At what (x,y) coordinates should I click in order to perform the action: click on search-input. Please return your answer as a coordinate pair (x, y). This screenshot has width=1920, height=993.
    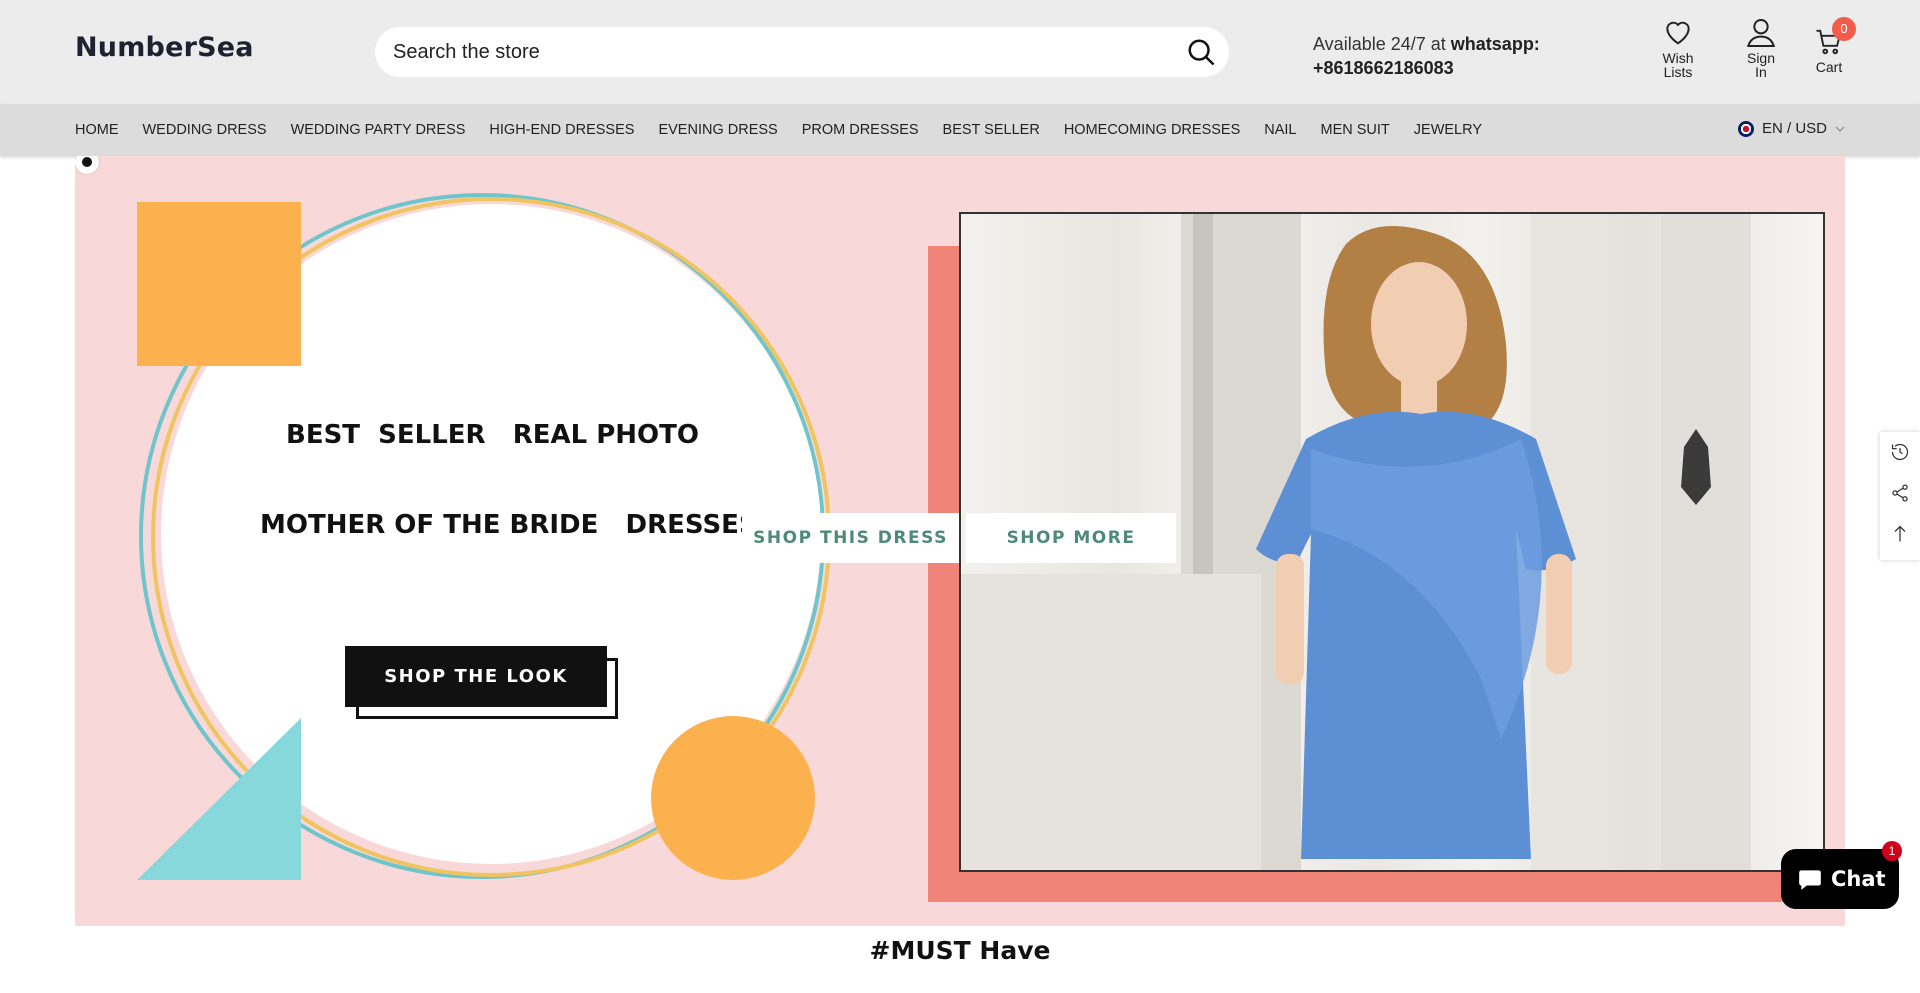
    Looking at the image, I should click on (773, 52).